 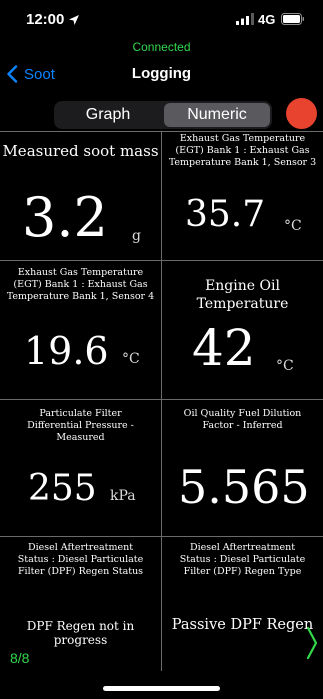 What do you see at coordinates (161, 47) in the screenshot?
I see `connection-status: Connected` at bounding box center [161, 47].